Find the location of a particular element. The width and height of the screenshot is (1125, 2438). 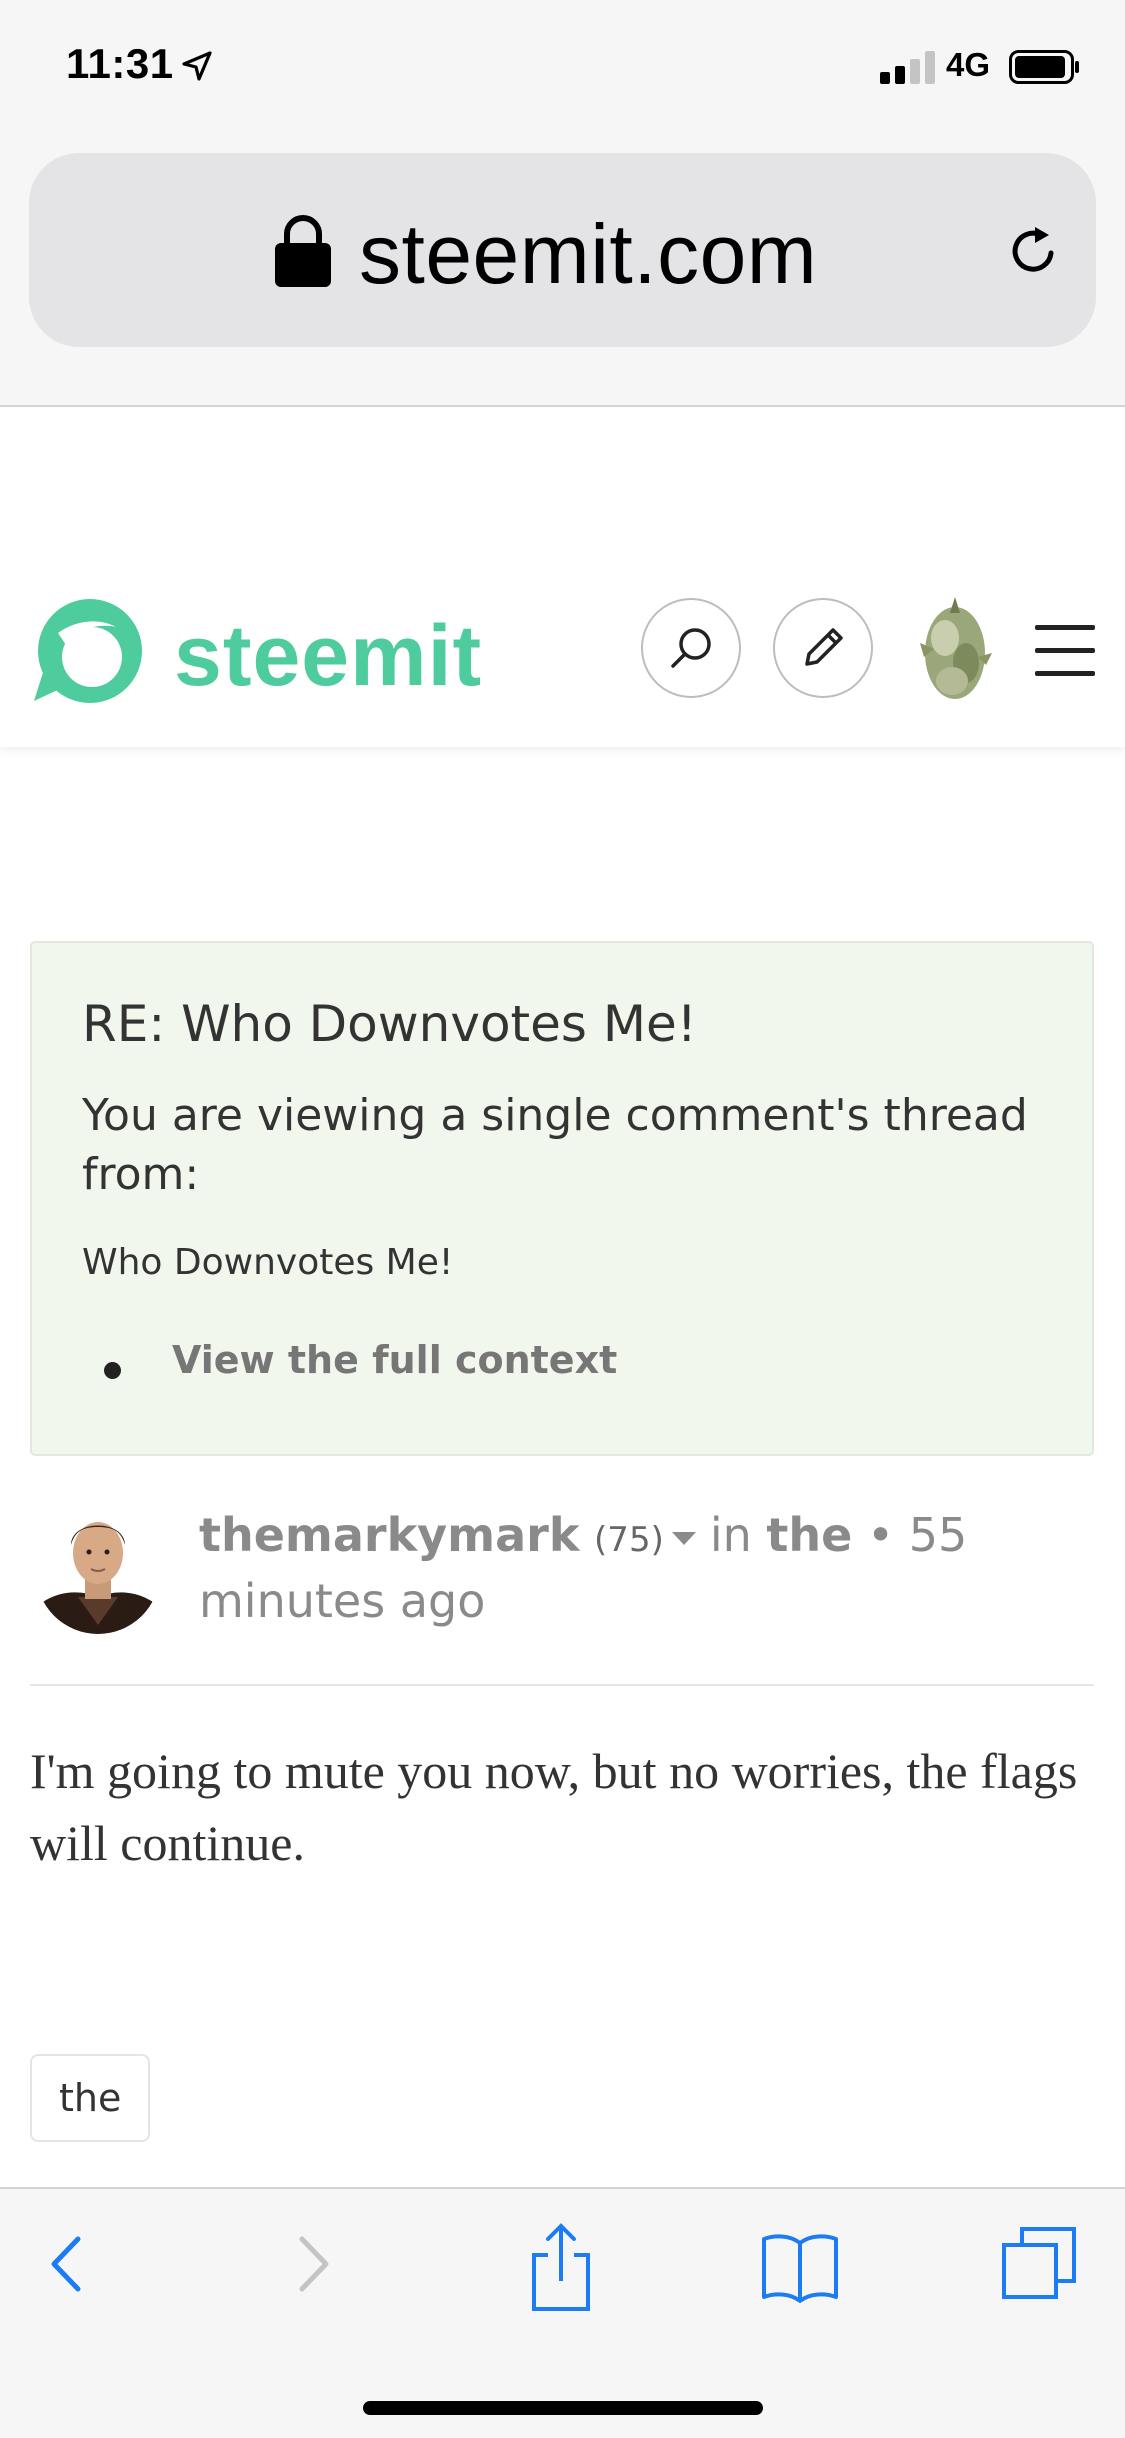

bookmarks-icon is located at coordinates (800, 2267).